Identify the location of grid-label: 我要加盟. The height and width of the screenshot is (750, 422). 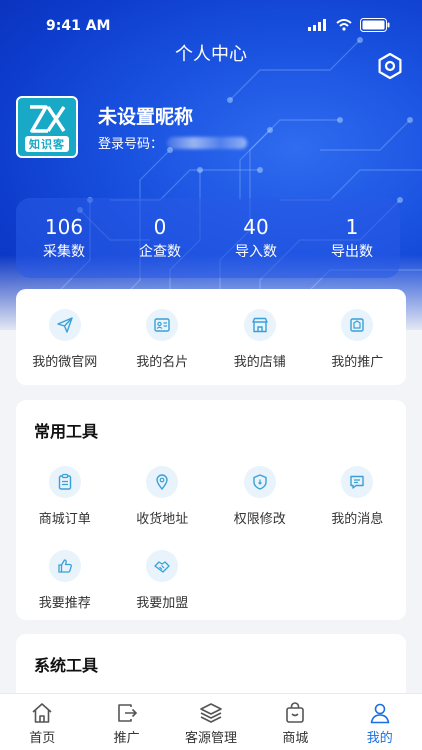
(162, 603).